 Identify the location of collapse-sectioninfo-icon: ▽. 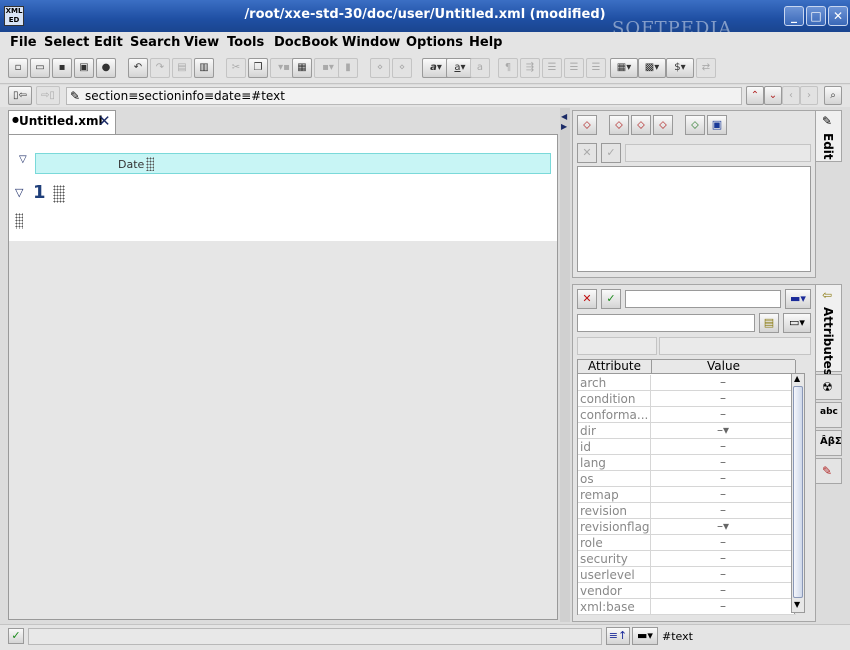
(23, 159).